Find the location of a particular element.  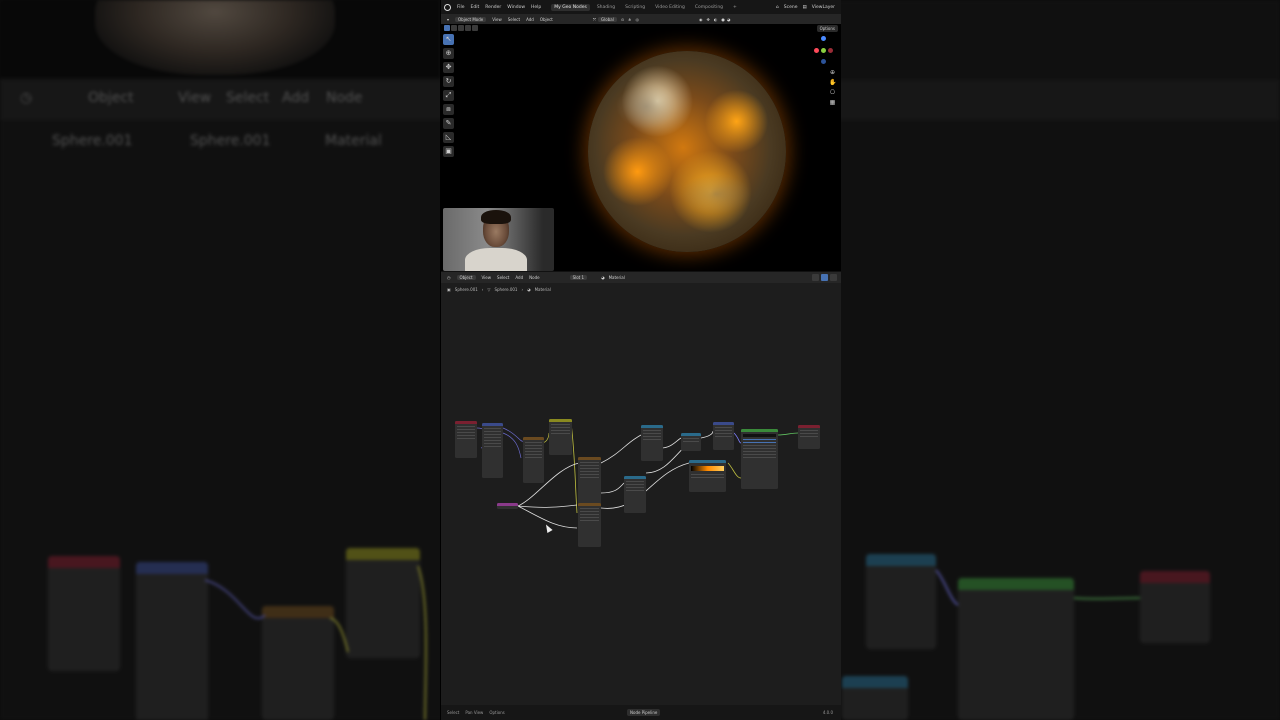

node-editor-type-icon: ◷ is located at coordinates (449, 277).